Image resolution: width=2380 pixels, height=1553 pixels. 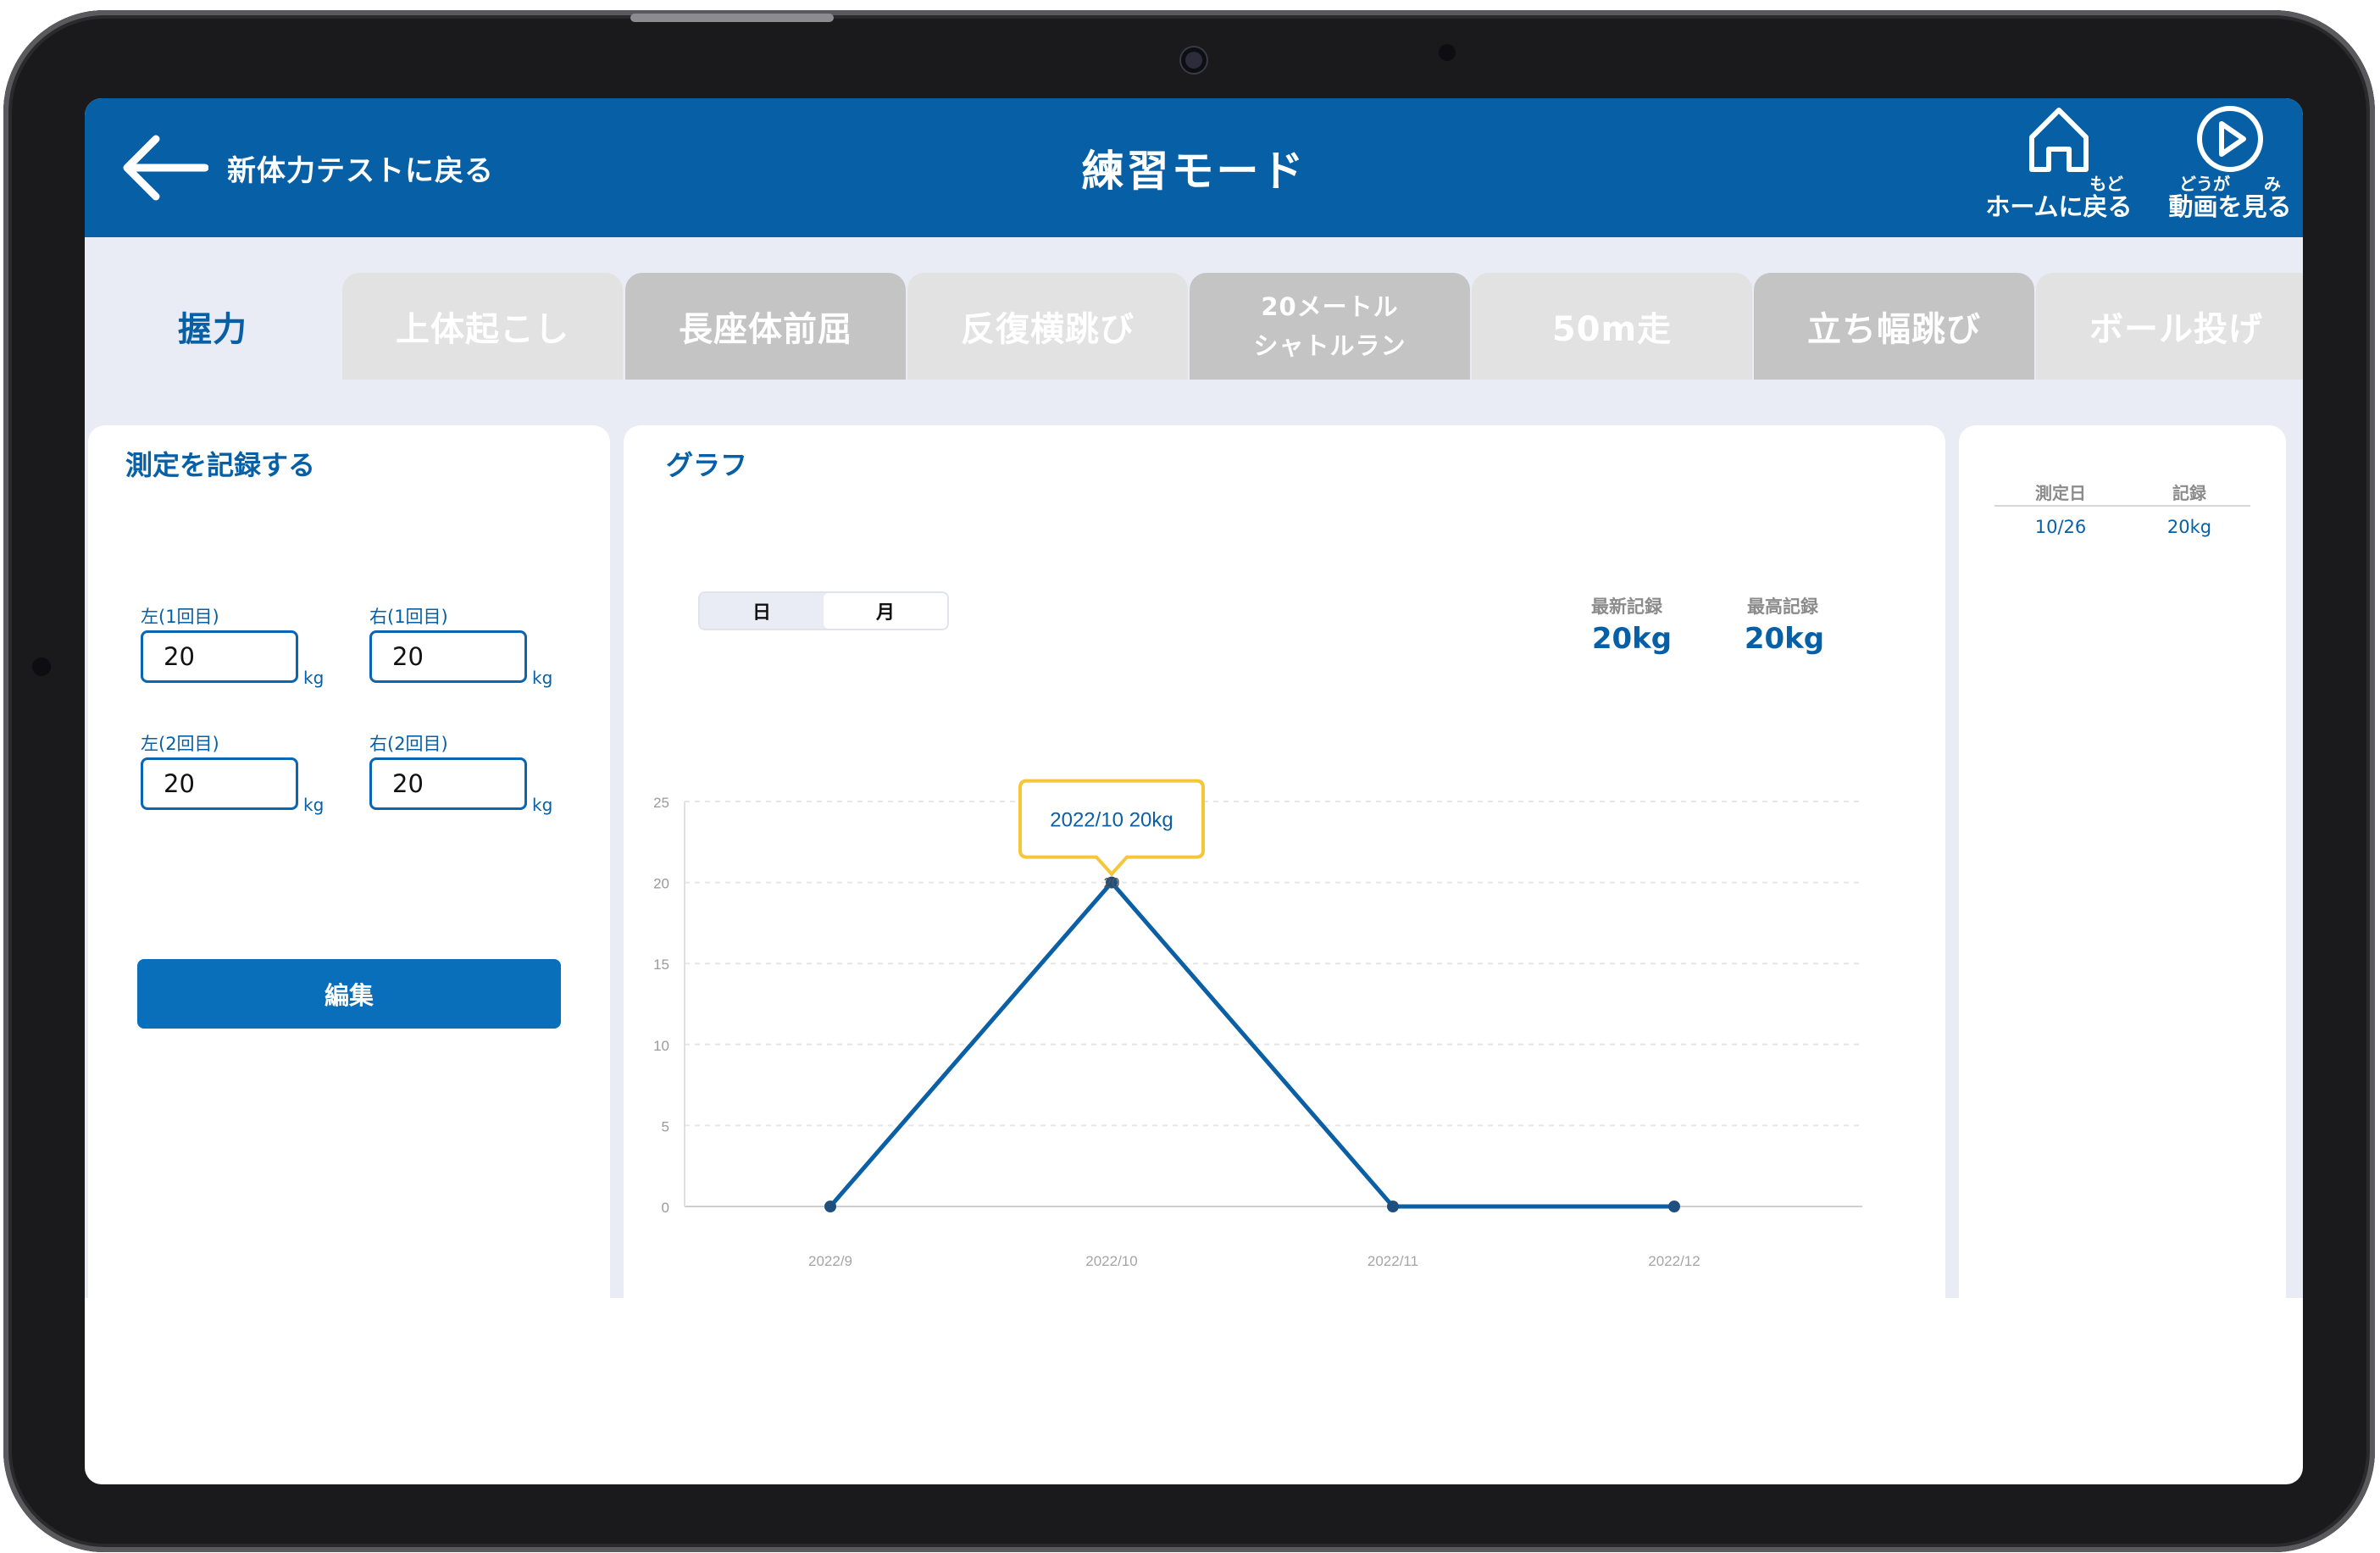 I want to click on front-camera, so click(x=1194, y=60).